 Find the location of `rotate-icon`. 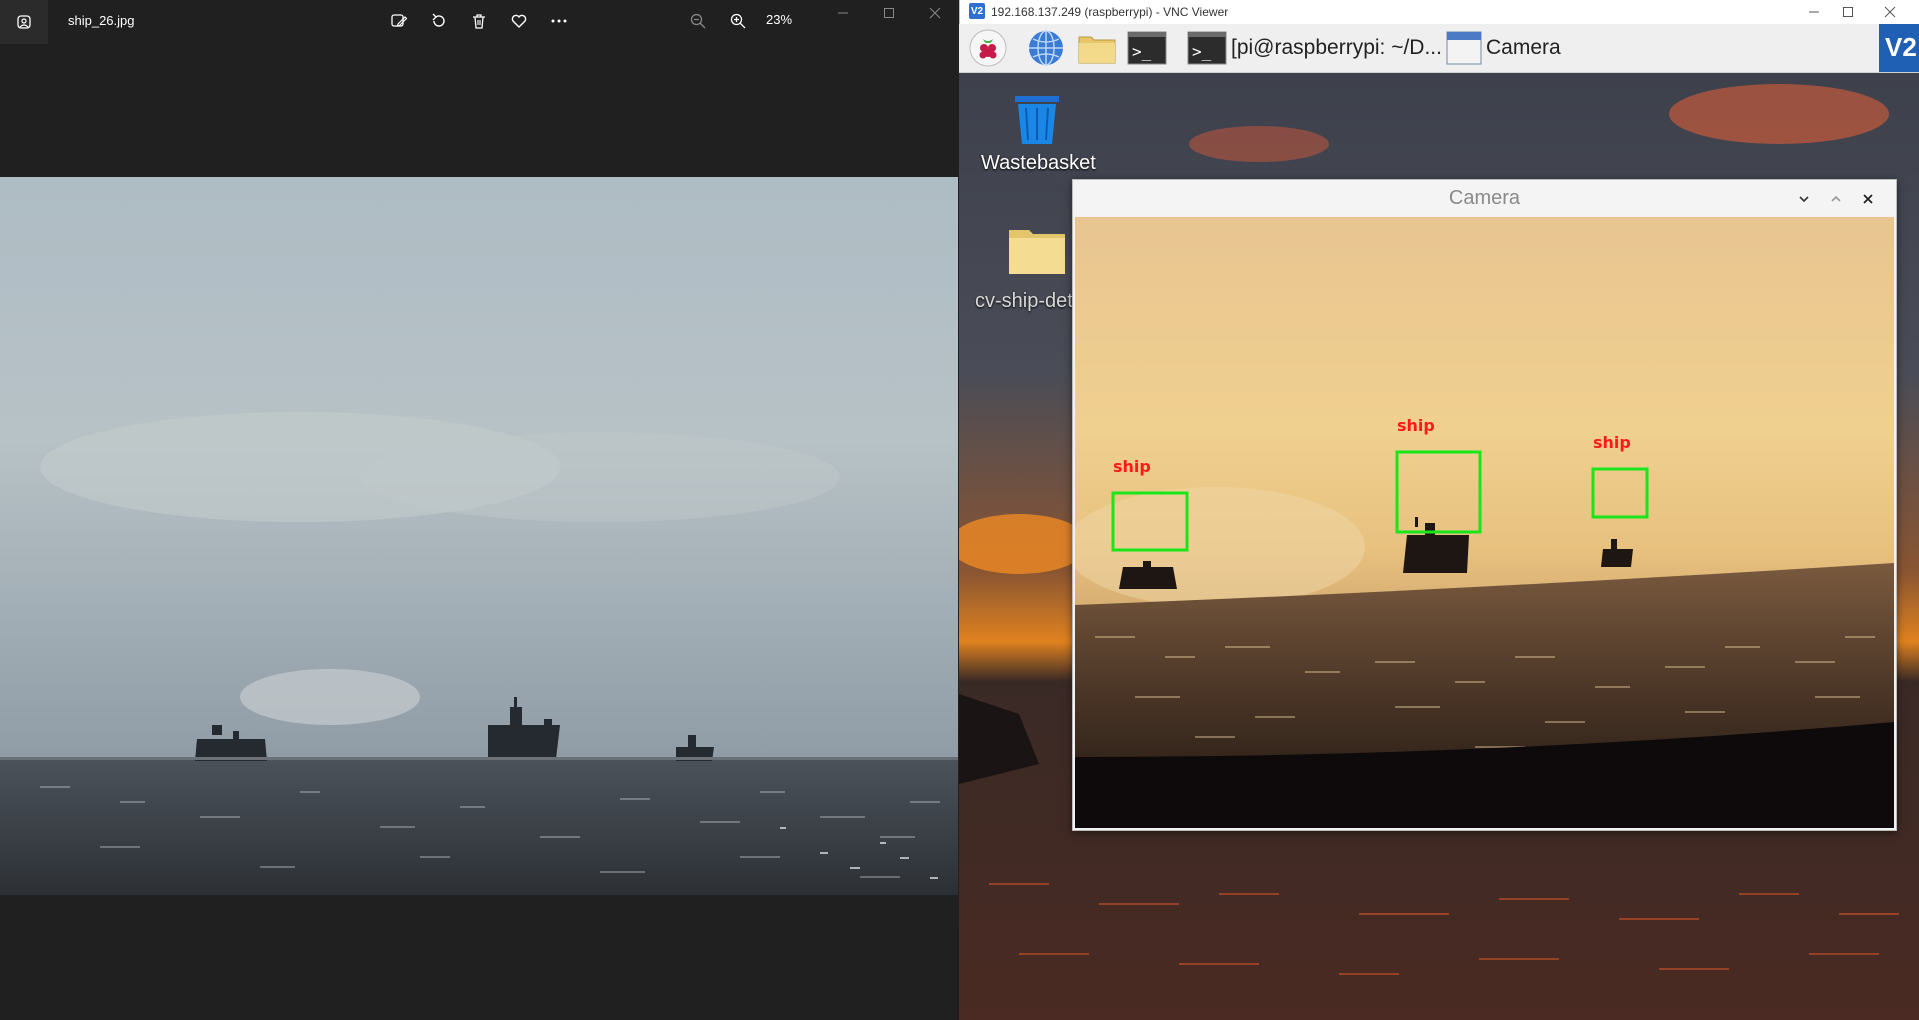

rotate-icon is located at coordinates (438, 20).